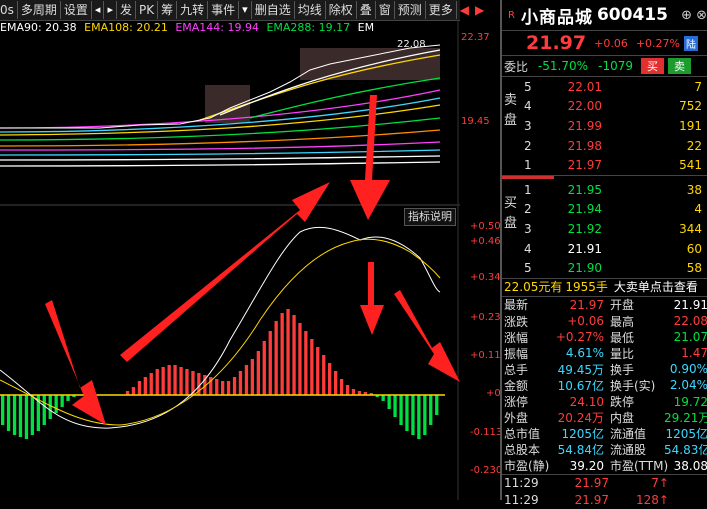 The image size is (707, 509). I want to click on stat-value: 22.08, so click(690, 321).